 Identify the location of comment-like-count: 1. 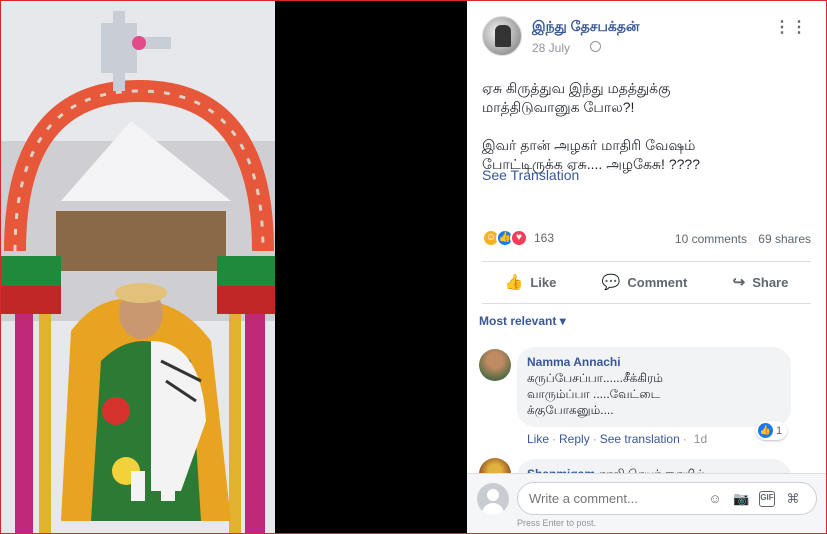
(779, 430).